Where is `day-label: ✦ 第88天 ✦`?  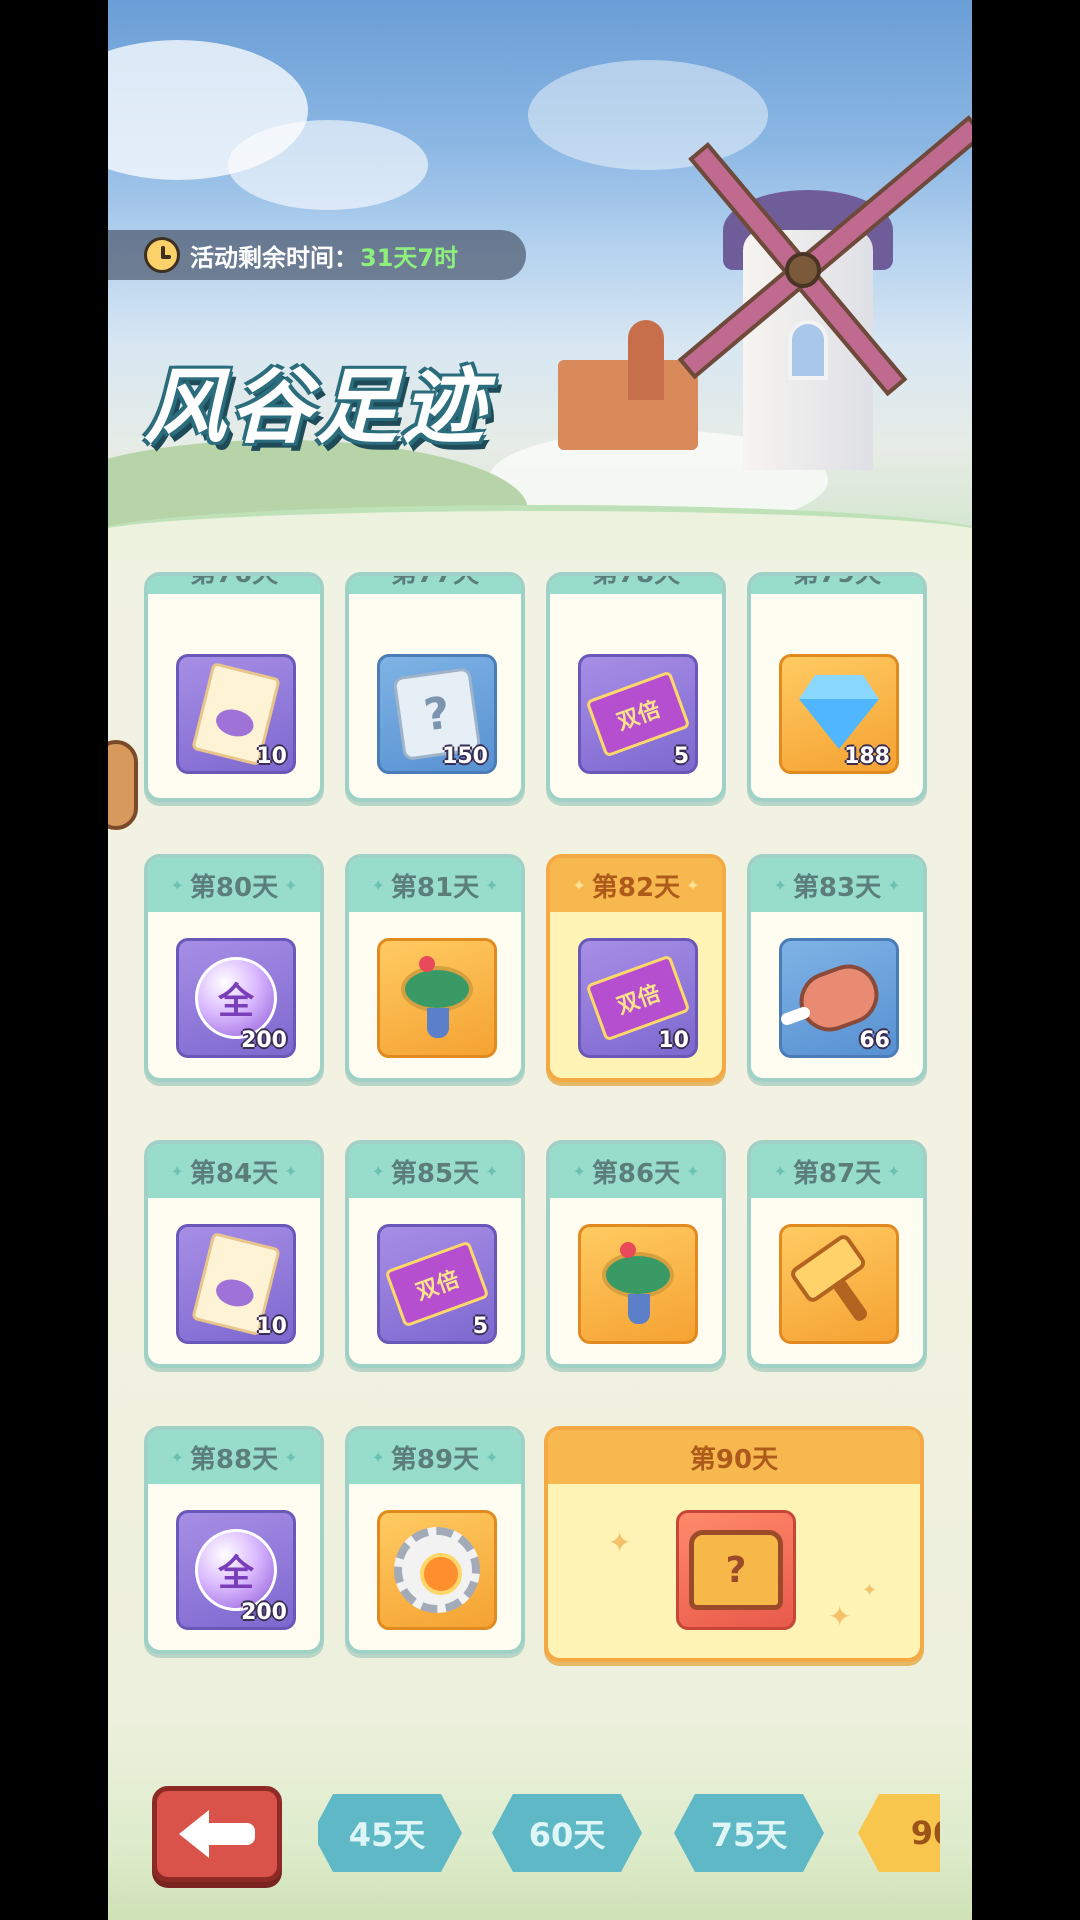 day-label: ✦ 第88天 ✦ is located at coordinates (234, 1457).